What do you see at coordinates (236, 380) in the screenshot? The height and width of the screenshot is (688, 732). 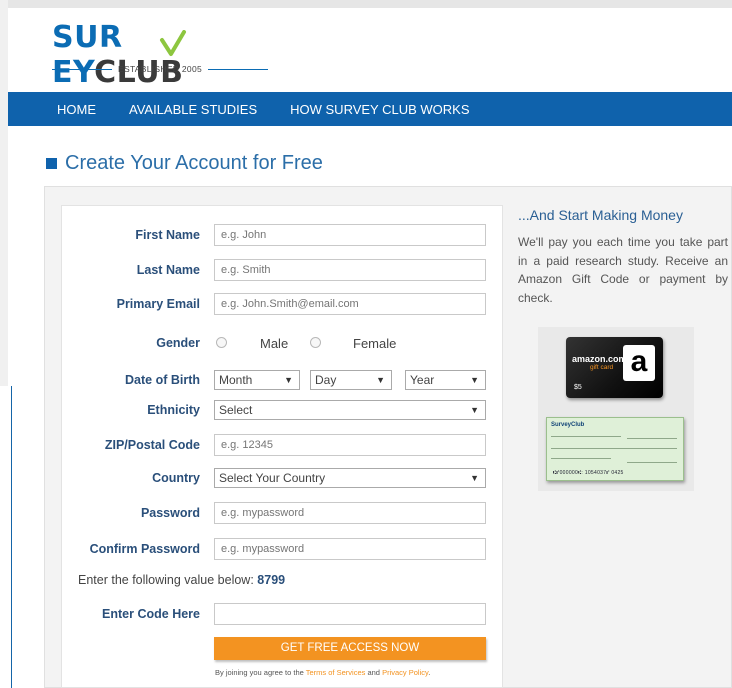 I see `dob-month-value: Month` at bounding box center [236, 380].